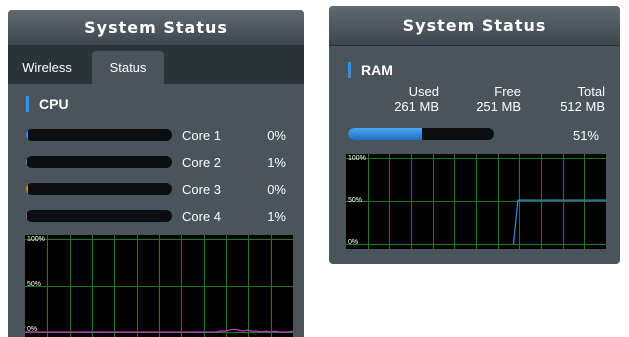  I want to click on ram-title: RAM, so click(377, 70).